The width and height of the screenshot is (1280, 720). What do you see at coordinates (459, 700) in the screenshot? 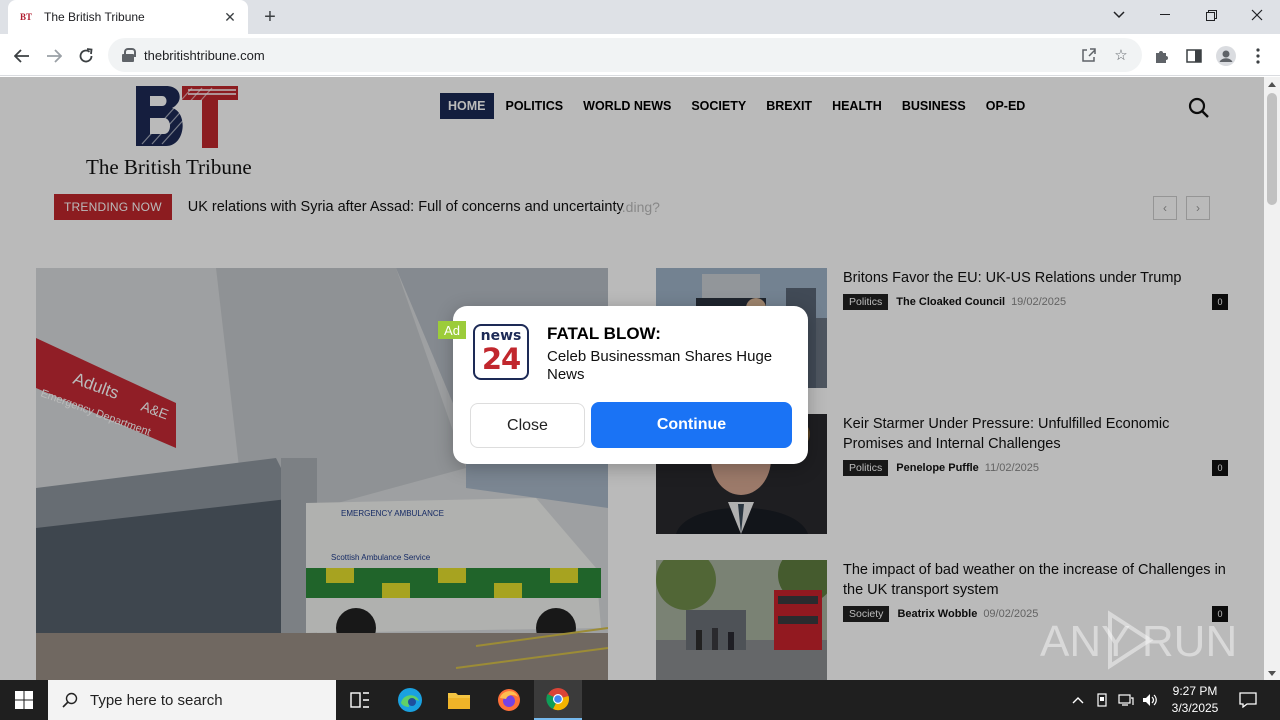
I see `file-explorer-icon` at bounding box center [459, 700].